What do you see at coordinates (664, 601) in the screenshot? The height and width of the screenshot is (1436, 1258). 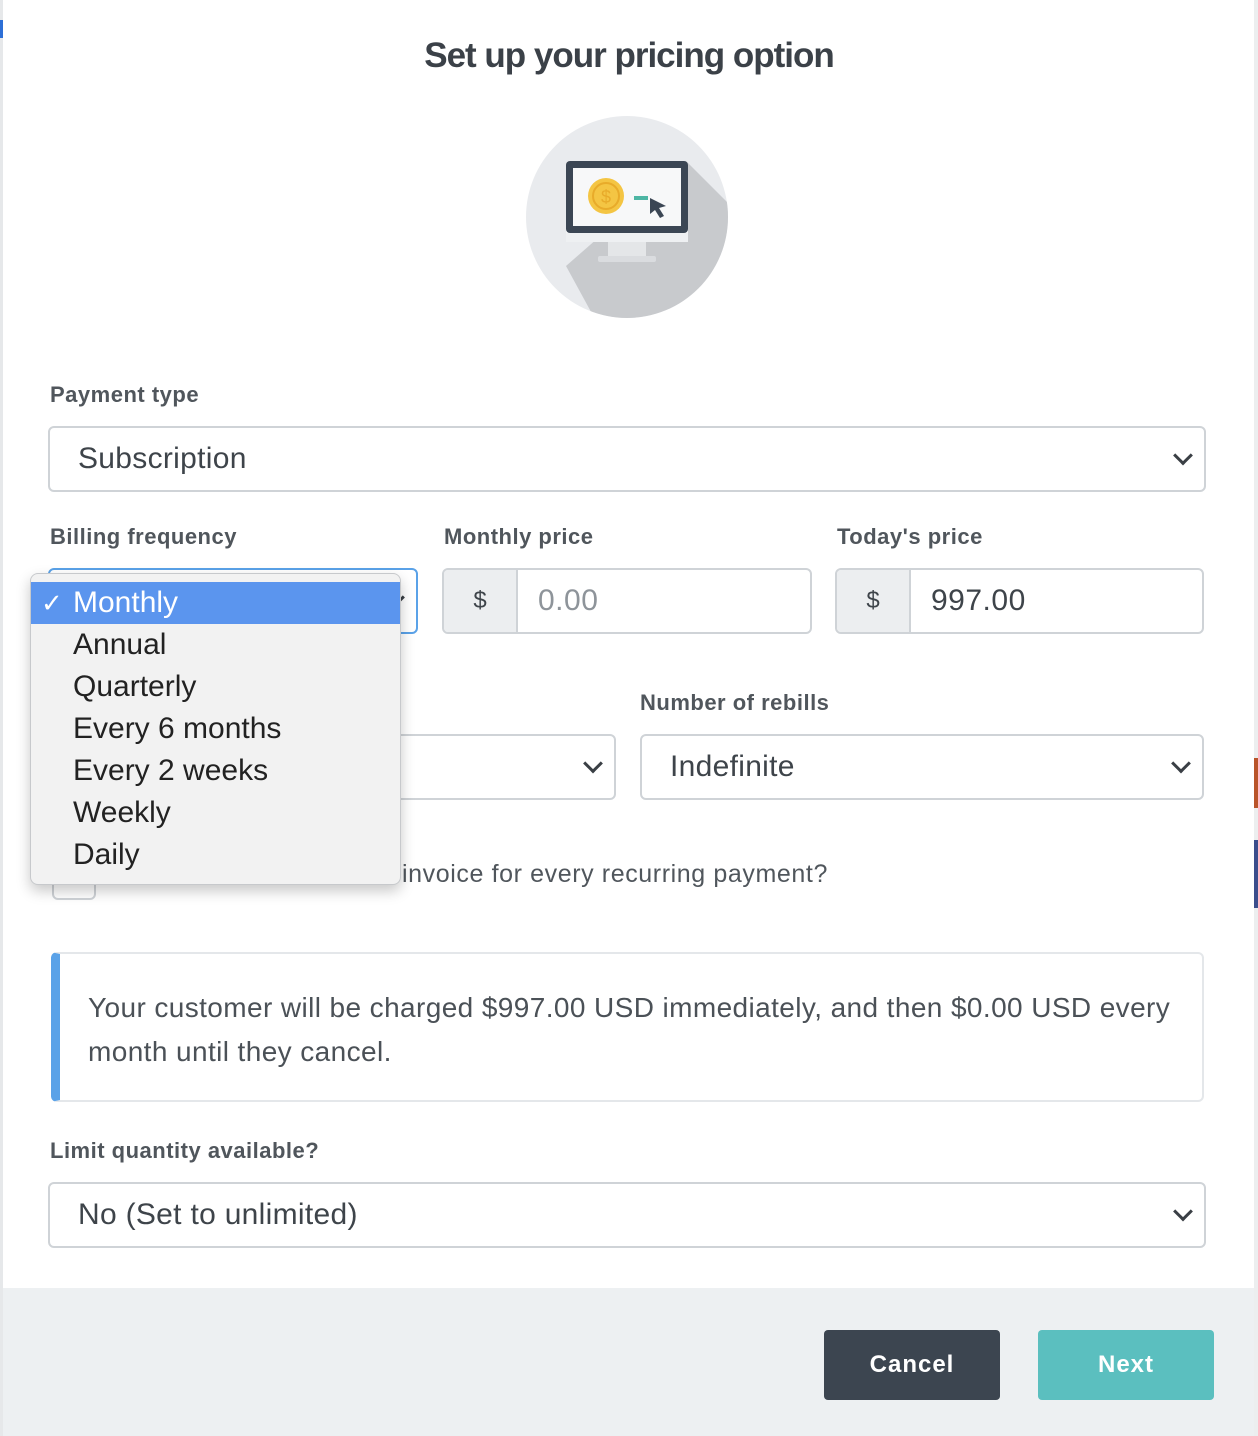 I see `monthly-price-input: 0.00` at bounding box center [664, 601].